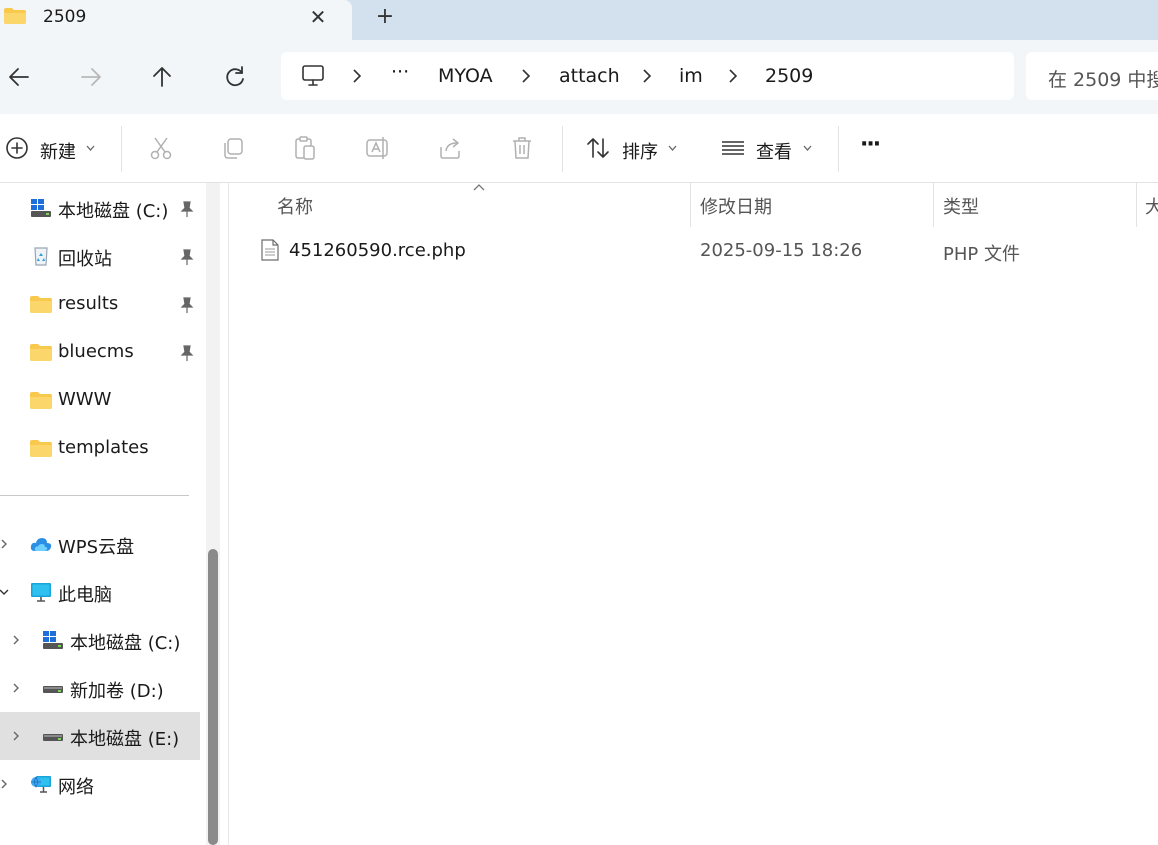 The image size is (1158, 845). What do you see at coordinates (96, 547) in the screenshot?
I see `sidebar-item-label: WPS云盘` at bounding box center [96, 547].